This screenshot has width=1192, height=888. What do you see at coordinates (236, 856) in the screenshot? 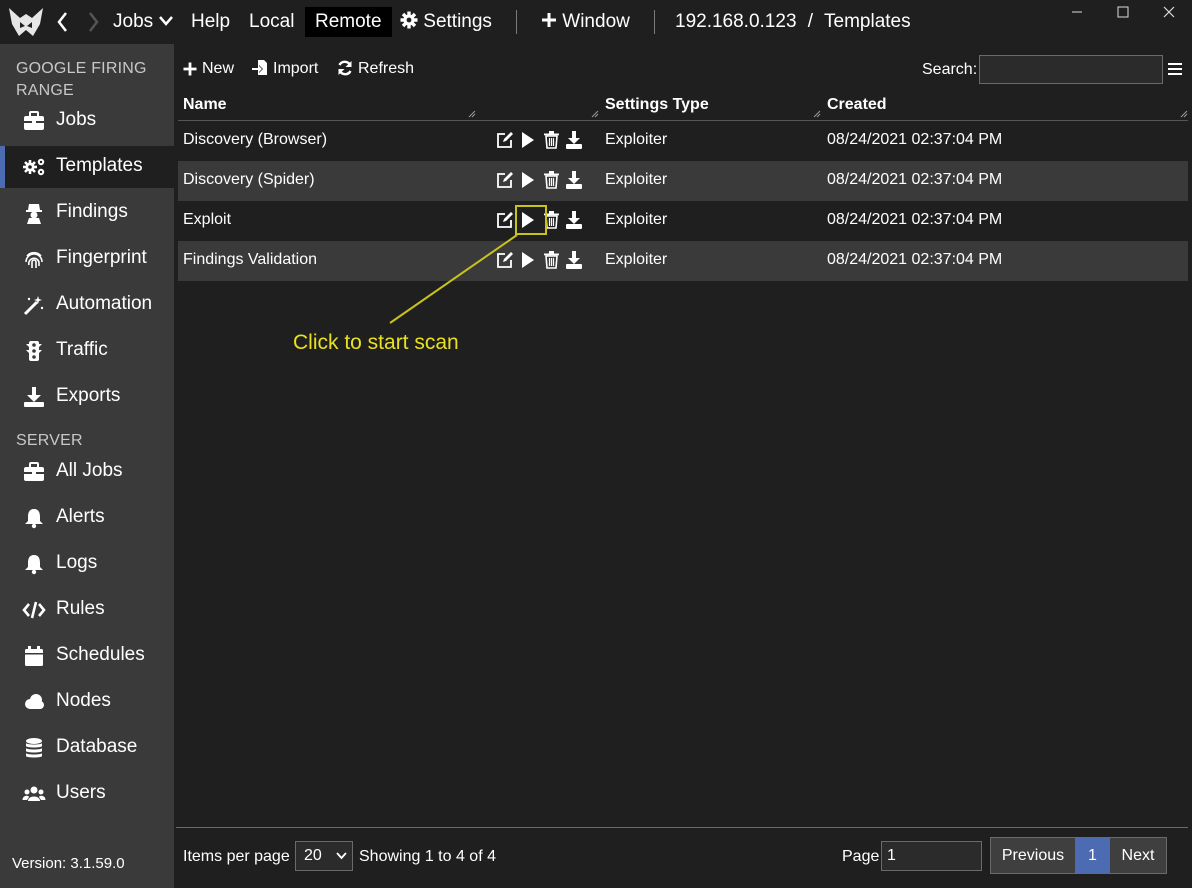
I see `items-per-page-label: Items per page` at bounding box center [236, 856].